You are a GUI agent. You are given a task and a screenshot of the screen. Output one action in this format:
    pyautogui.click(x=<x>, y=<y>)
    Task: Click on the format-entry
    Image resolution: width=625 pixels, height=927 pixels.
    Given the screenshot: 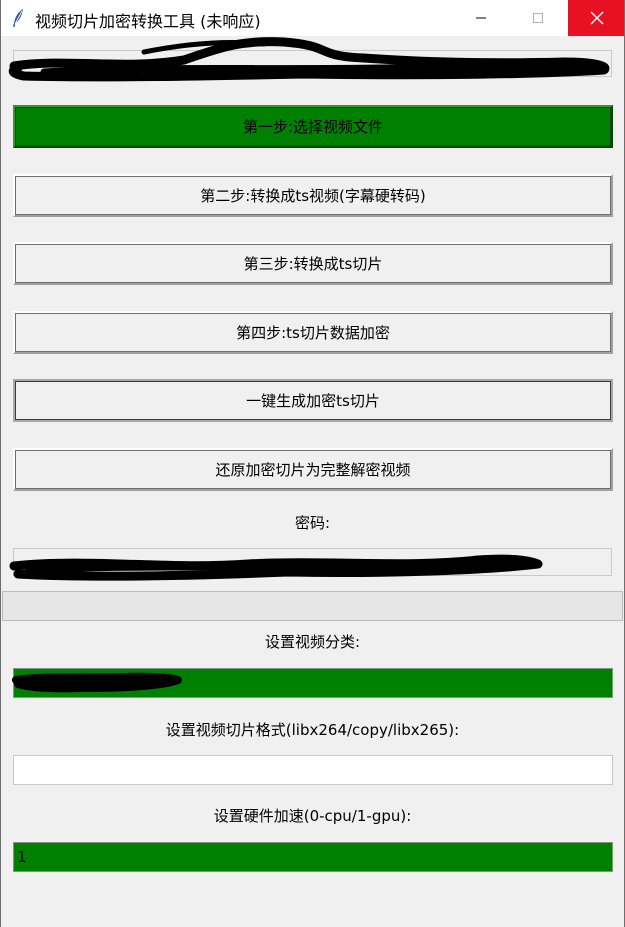 What is the action you would take?
    pyautogui.click(x=313, y=770)
    